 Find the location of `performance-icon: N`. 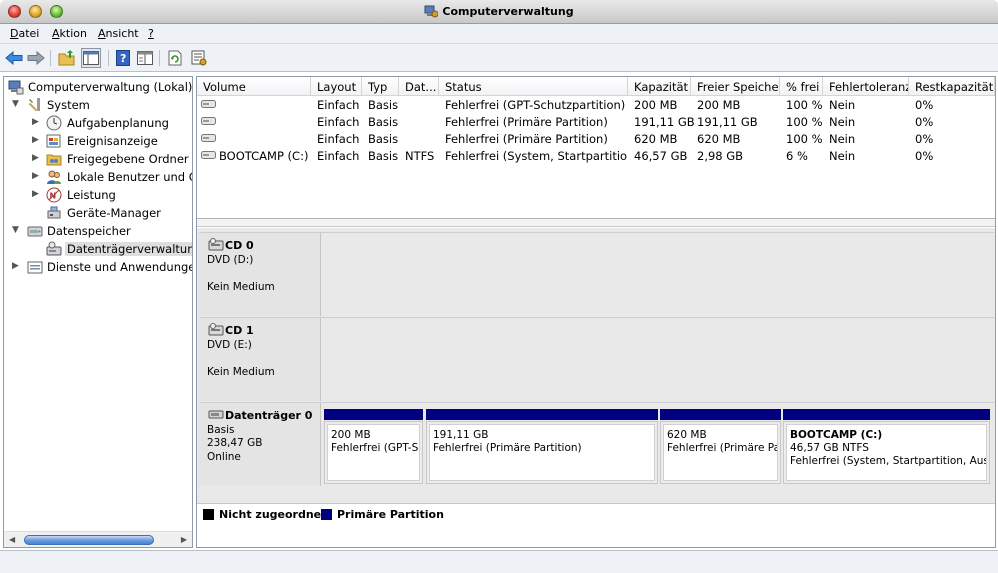

performance-icon: N is located at coordinates (54, 195).